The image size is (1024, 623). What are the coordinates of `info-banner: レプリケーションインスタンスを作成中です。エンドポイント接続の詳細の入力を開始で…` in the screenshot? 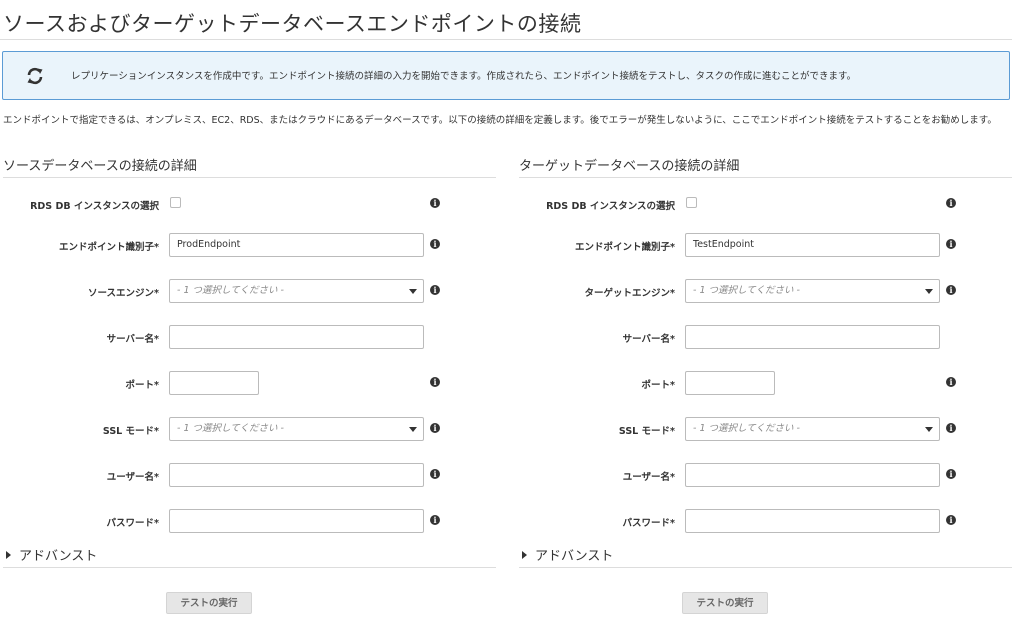 It's located at (506, 75).